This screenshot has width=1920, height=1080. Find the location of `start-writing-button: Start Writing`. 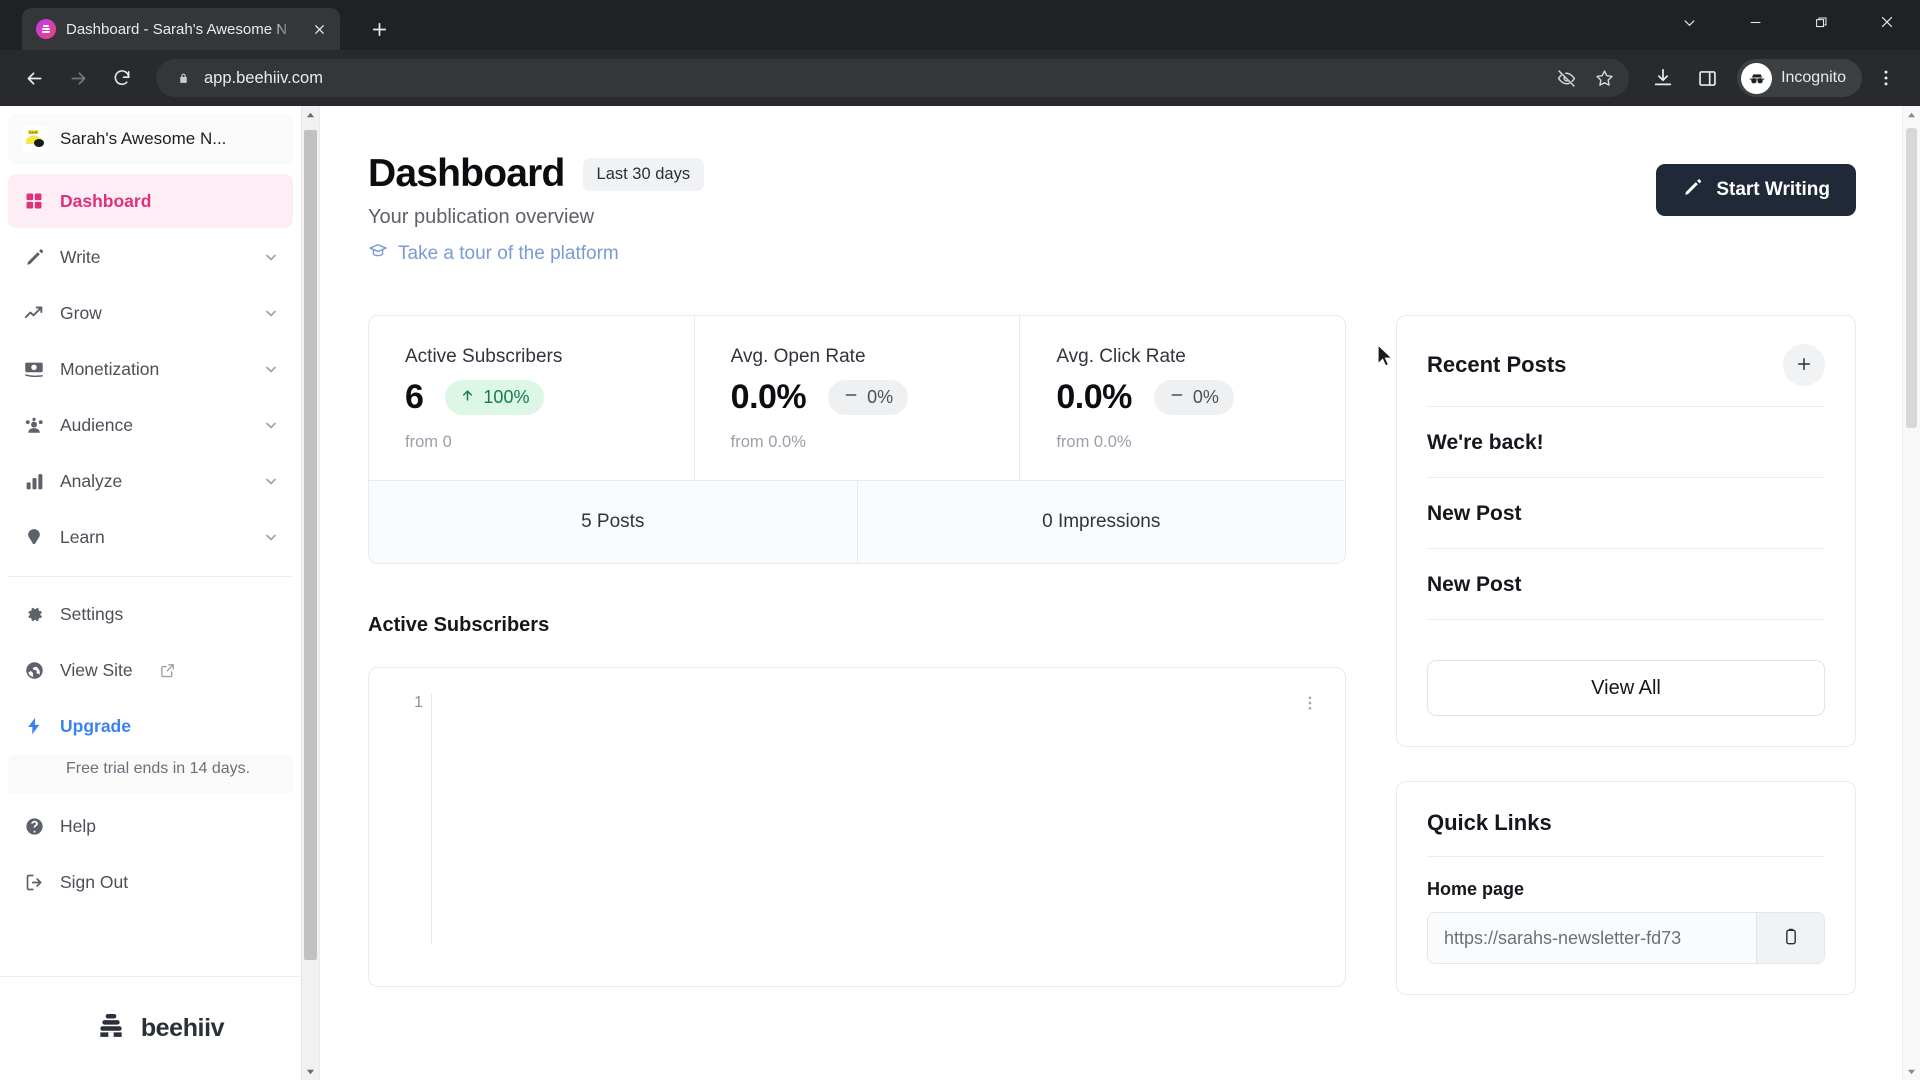

start-writing-button: Start Writing is located at coordinates (1756, 190).